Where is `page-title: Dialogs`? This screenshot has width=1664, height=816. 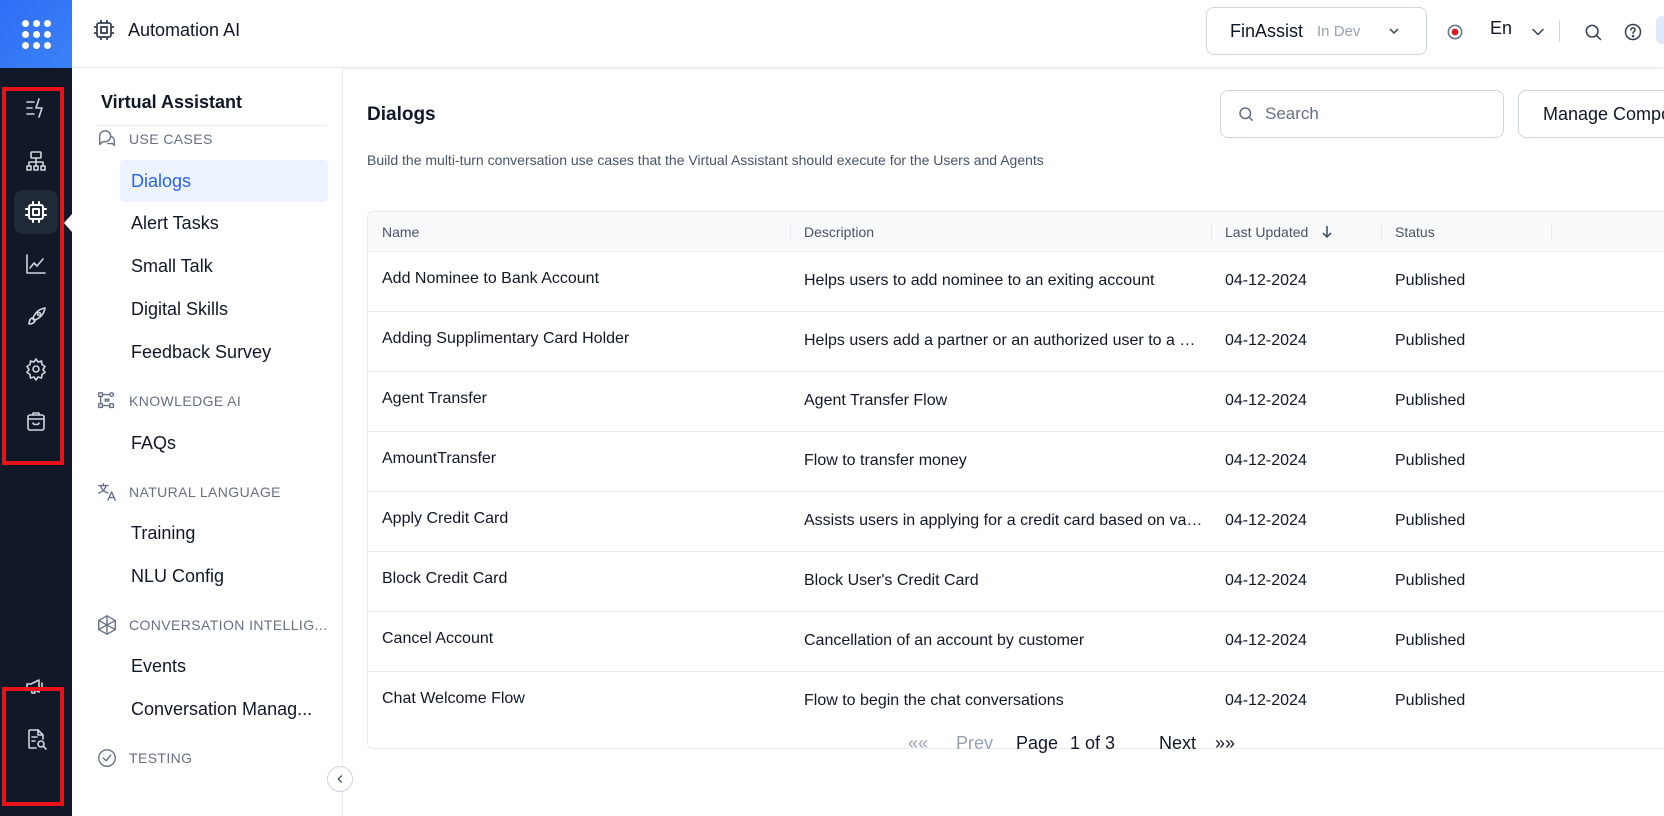
page-title: Dialogs is located at coordinates (401, 114).